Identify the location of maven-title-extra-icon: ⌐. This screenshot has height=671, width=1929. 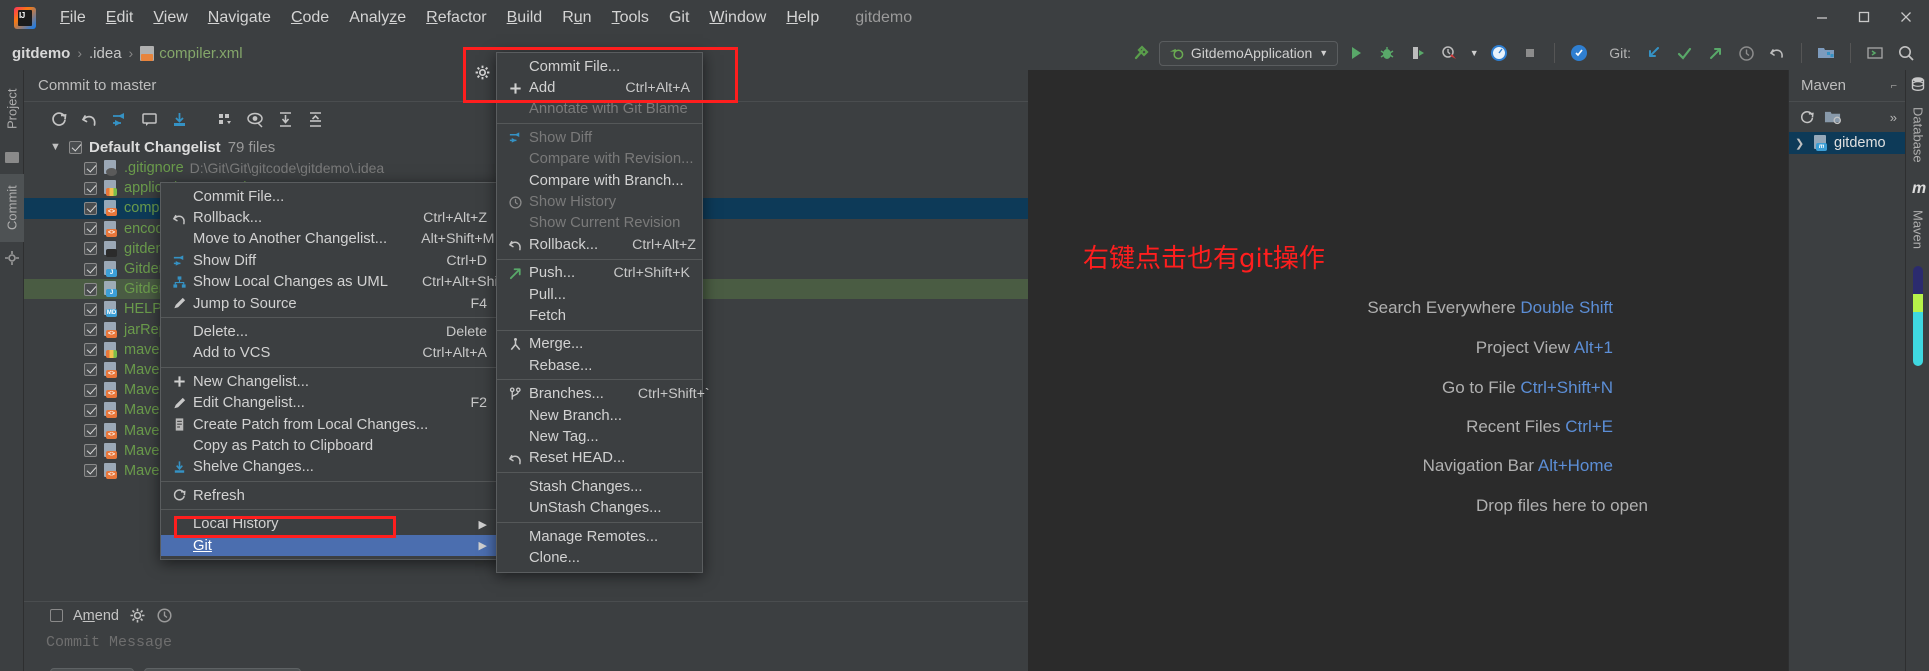
(1894, 86).